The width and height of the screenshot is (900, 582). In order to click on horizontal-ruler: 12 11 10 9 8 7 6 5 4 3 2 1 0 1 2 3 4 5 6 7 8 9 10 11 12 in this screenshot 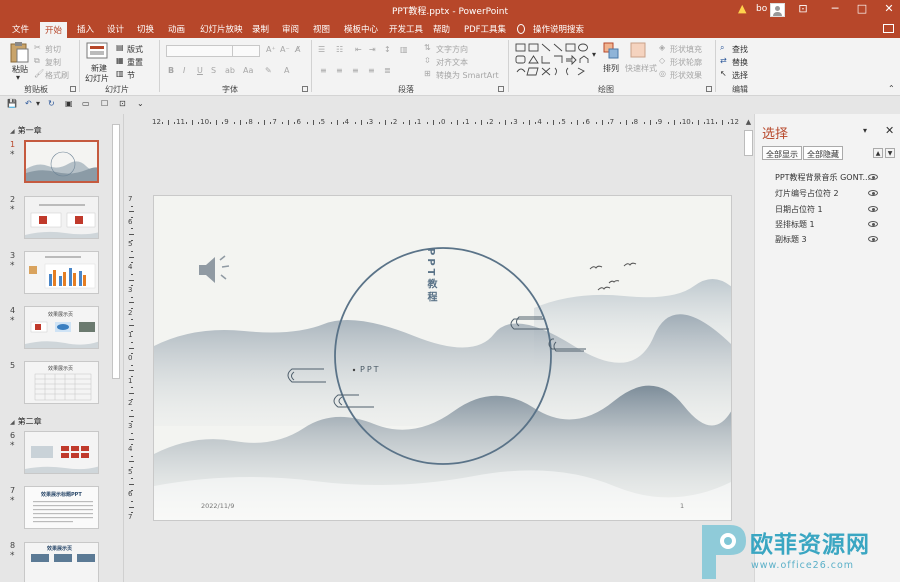, I will do `click(445, 123)`.